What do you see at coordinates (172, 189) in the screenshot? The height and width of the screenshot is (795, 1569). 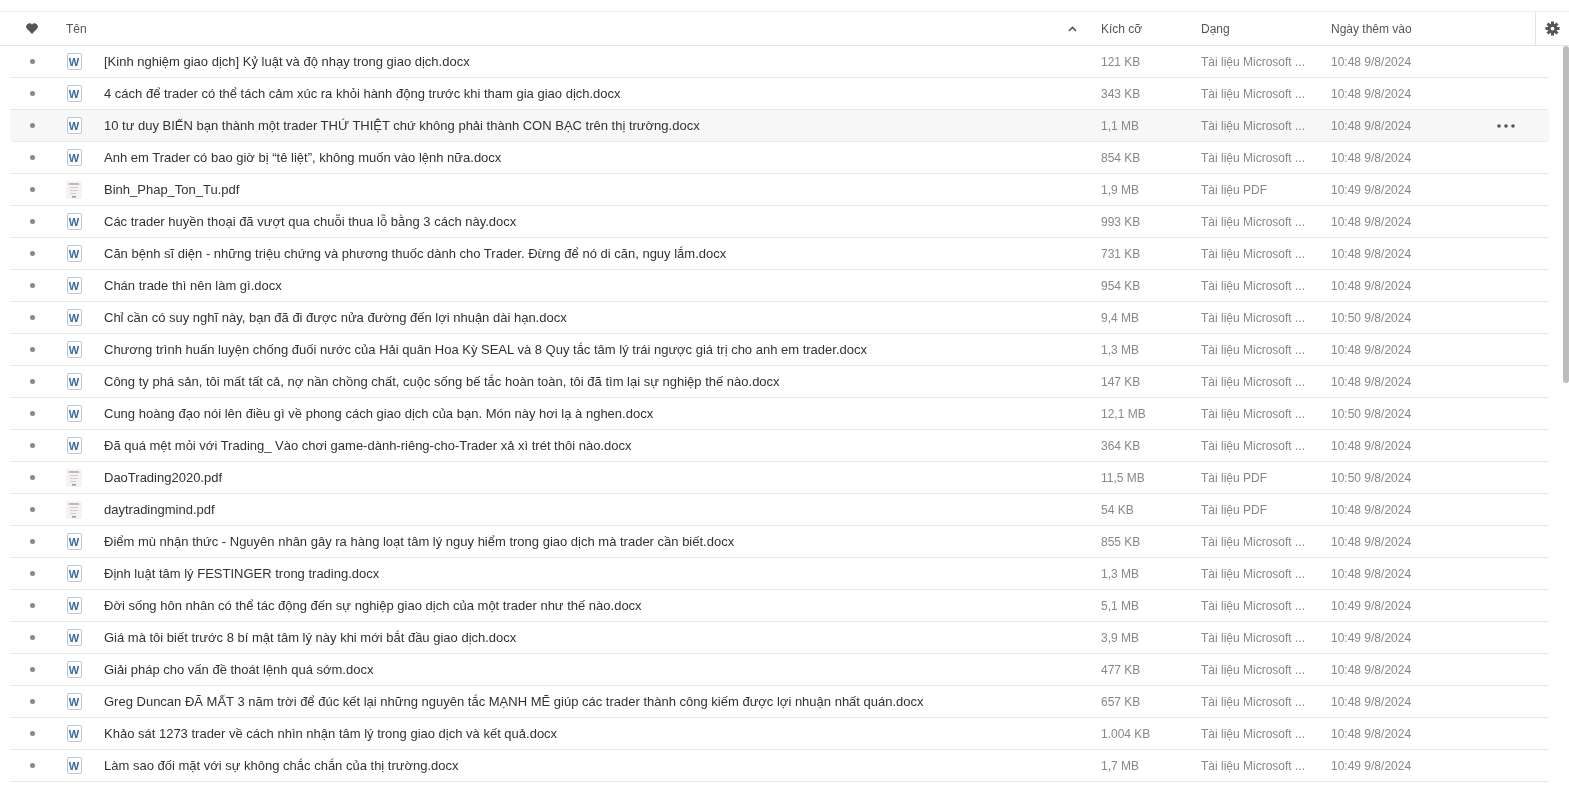 I see `file-name: Binh_Phap_Ton_Tu.pdf` at bounding box center [172, 189].